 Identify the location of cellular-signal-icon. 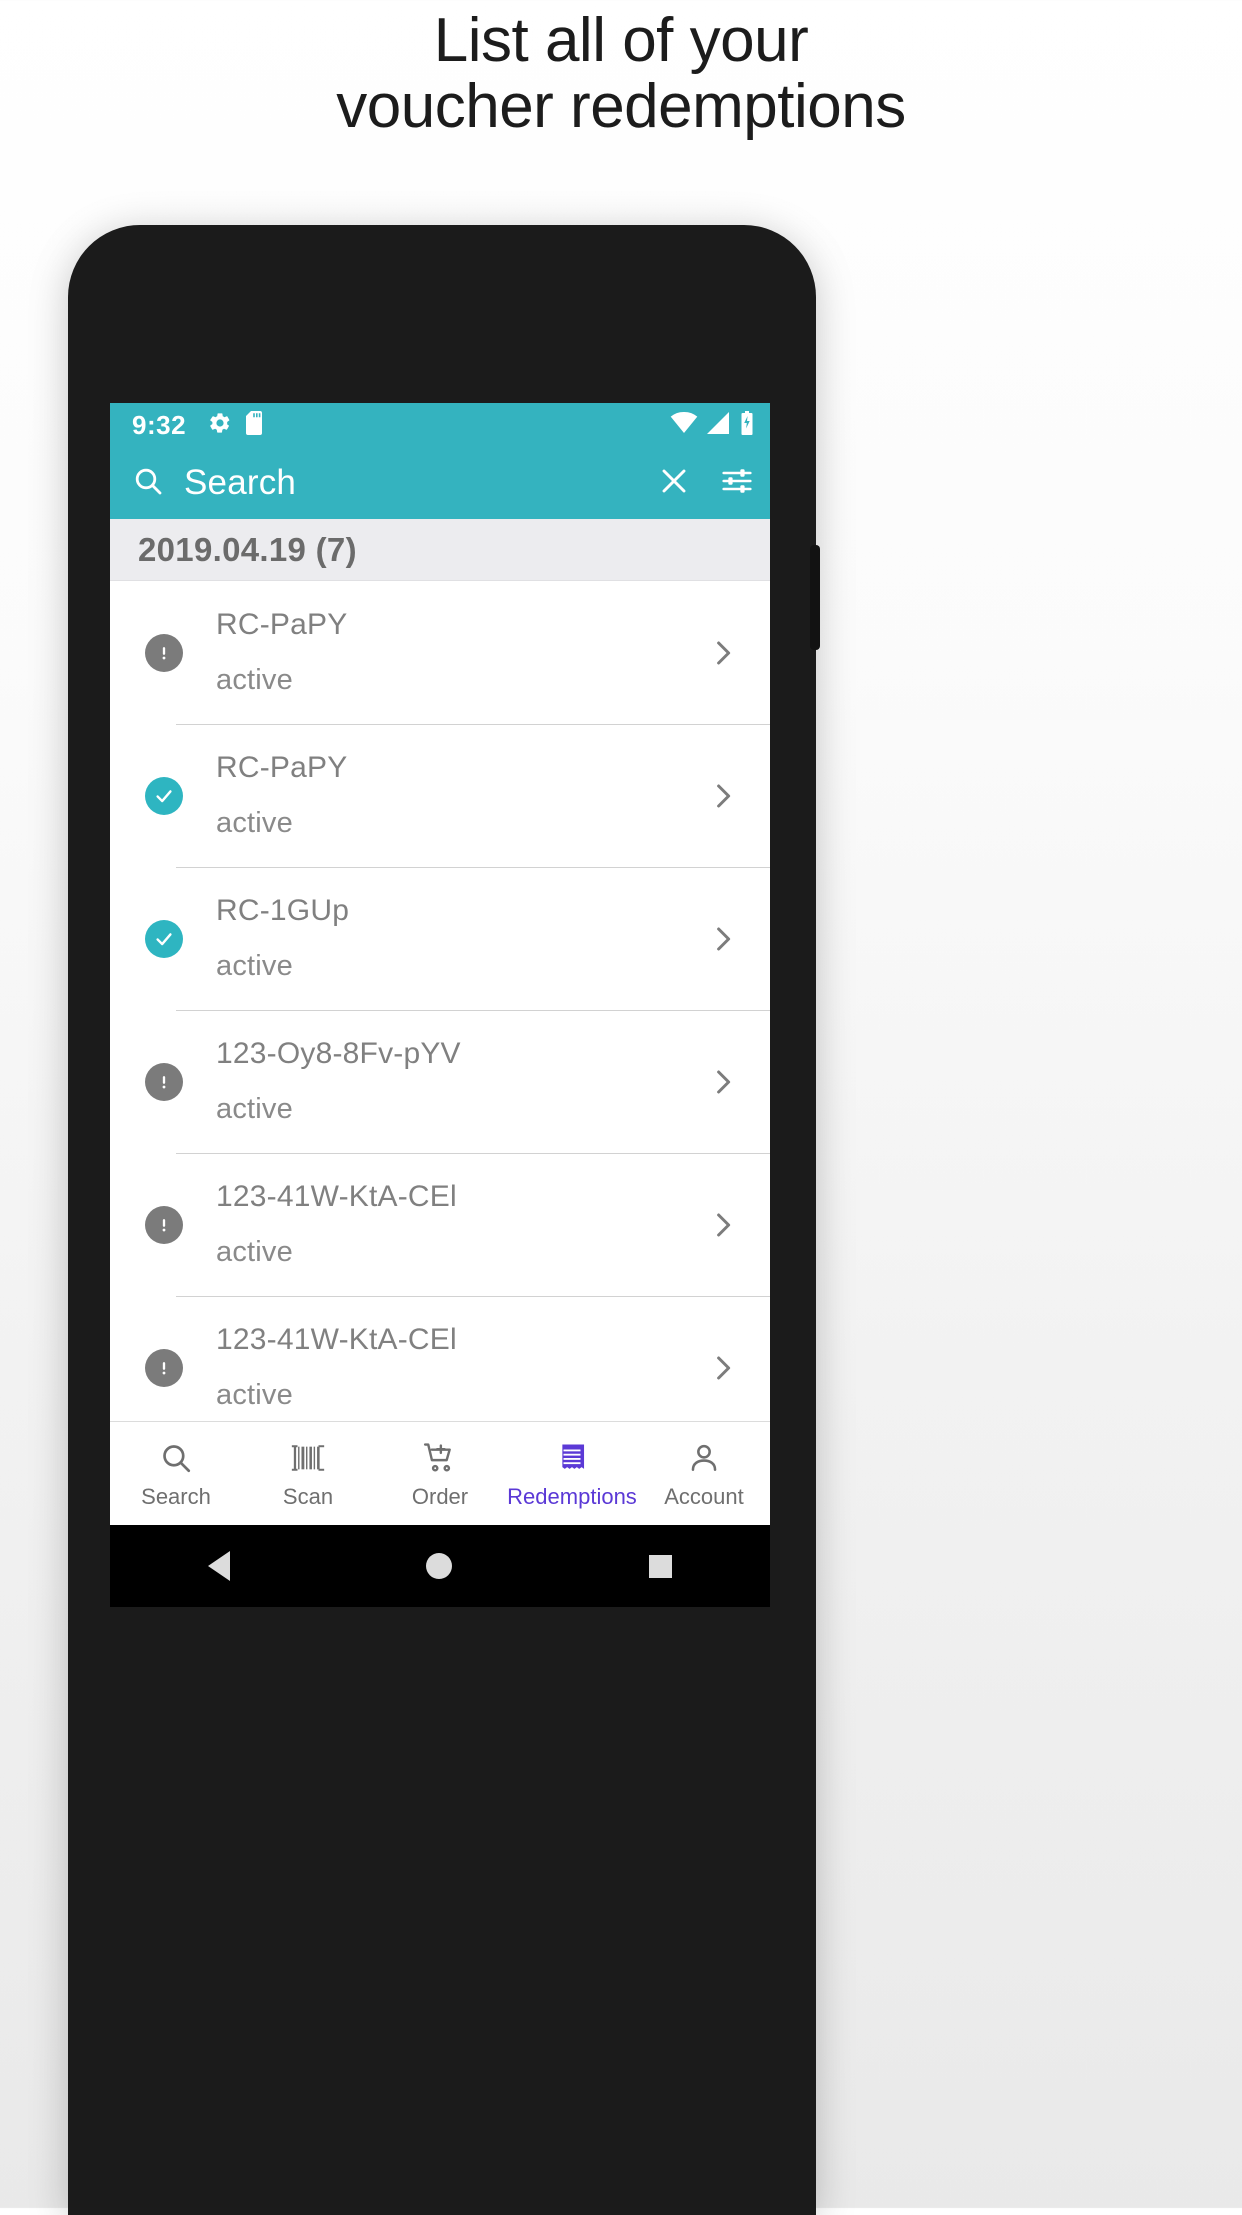
(719, 425).